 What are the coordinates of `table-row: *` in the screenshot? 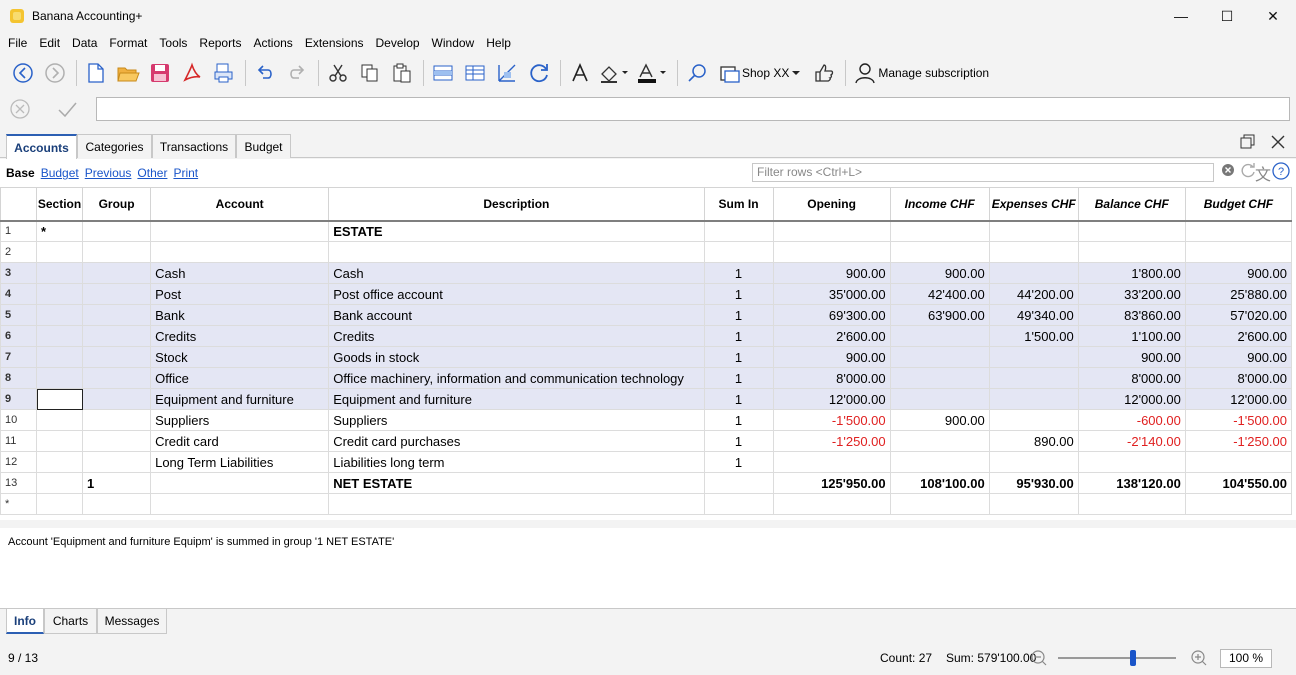 It's located at (646, 504).